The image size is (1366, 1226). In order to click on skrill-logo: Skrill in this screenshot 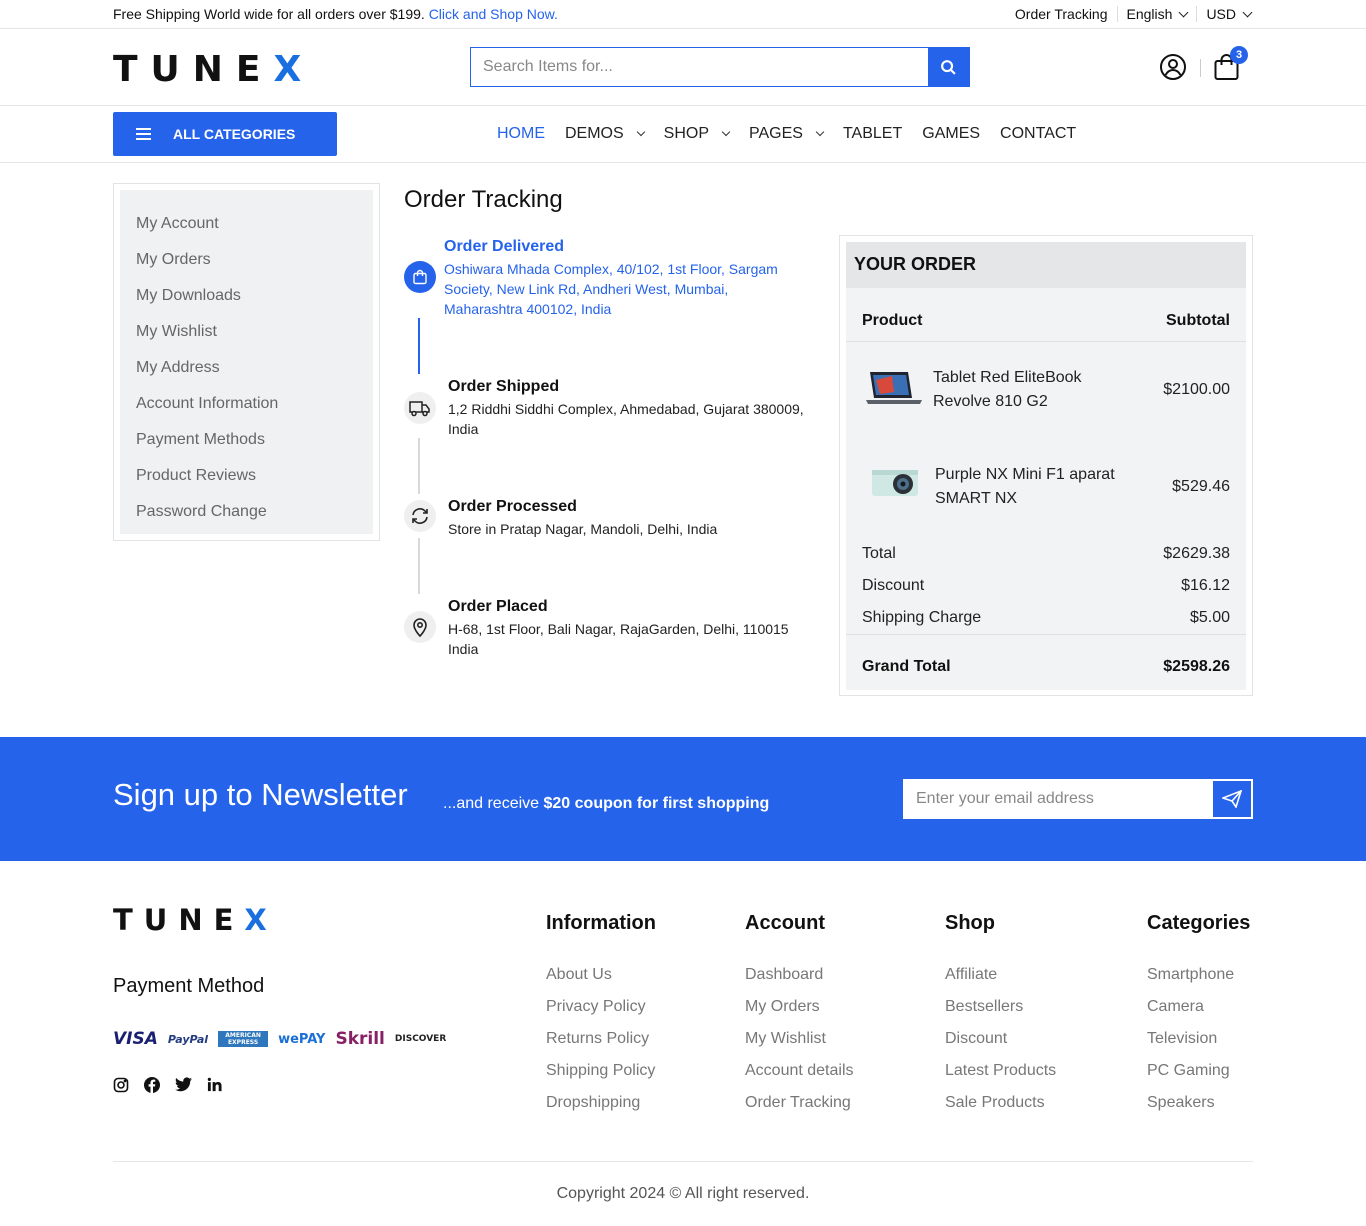, I will do `click(360, 1039)`.